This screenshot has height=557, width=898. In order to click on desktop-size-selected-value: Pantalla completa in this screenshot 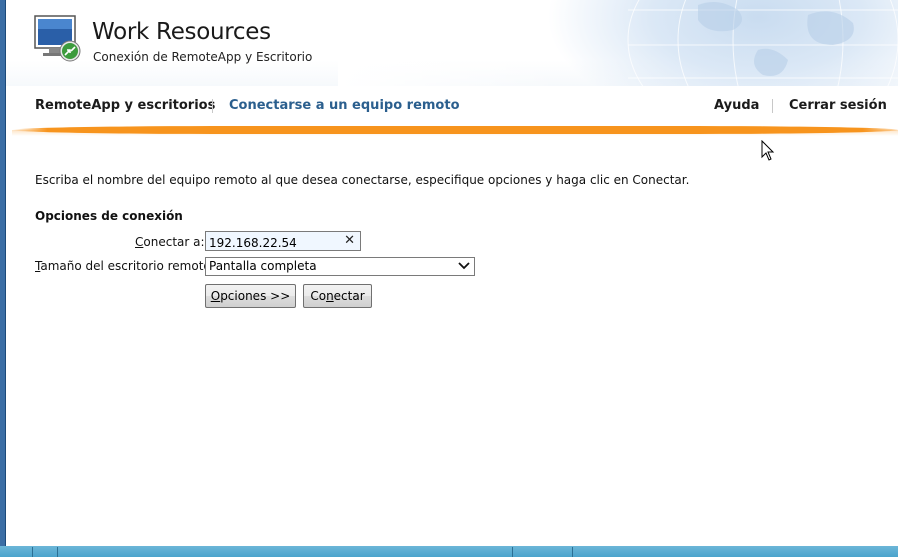, I will do `click(263, 266)`.